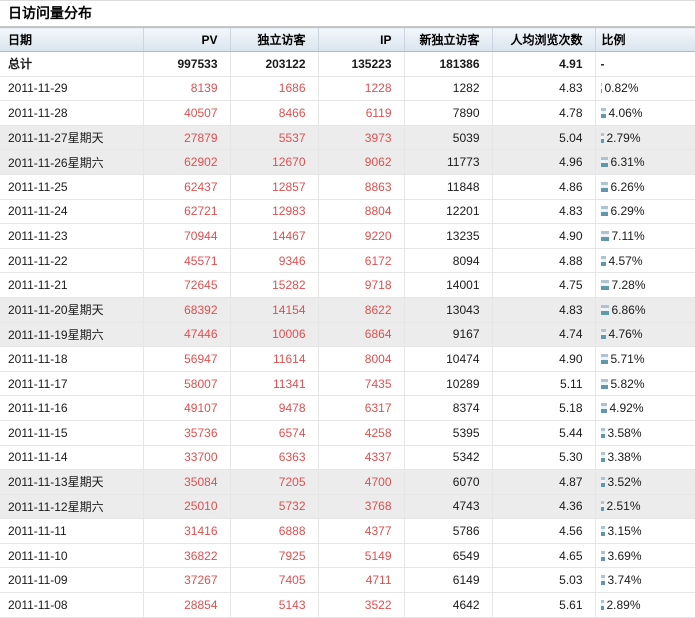 The width and height of the screenshot is (695, 618). Describe the element at coordinates (273, 580) in the screenshot. I see `uv-cell: 7405` at that location.